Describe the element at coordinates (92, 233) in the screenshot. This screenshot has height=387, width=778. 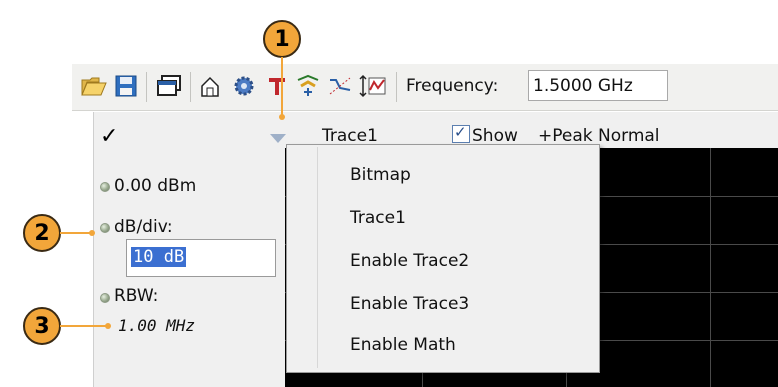
I see `callout-2-dot` at that location.